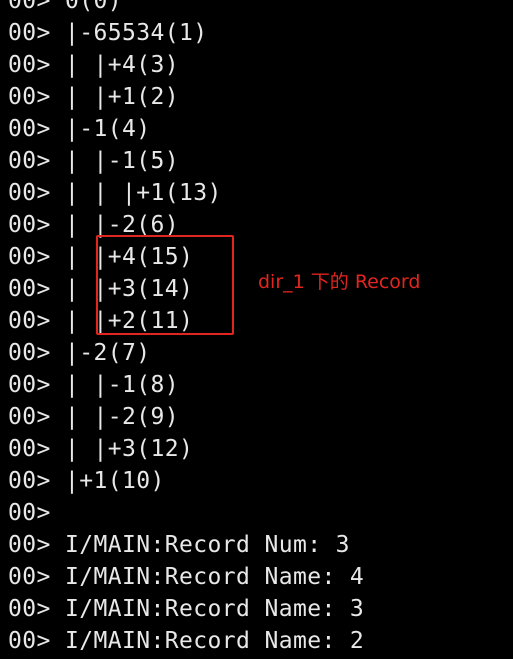 The height and width of the screenshot is (659, 513). I want to click on terminal-line: 00> I/MAIN:Record Num: 3, so click(179, 545).